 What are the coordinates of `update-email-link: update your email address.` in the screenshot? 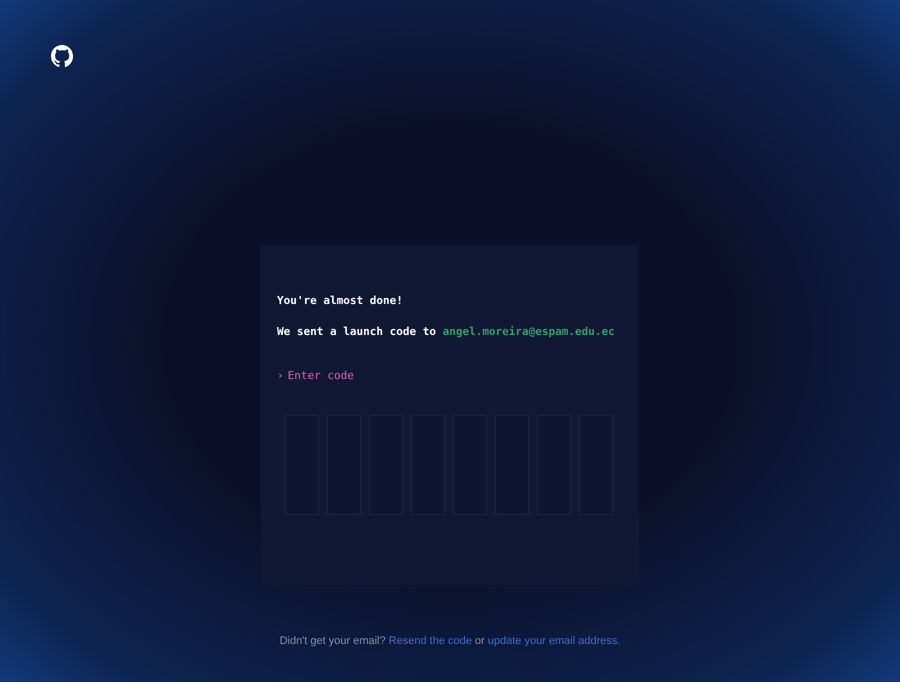 It's located at (554, 641).